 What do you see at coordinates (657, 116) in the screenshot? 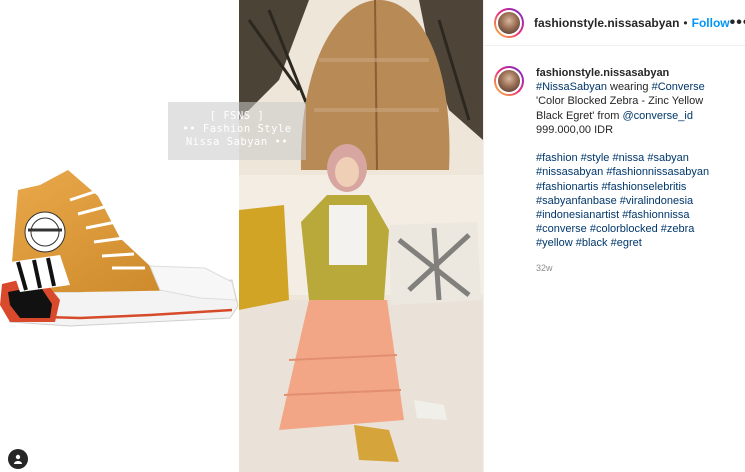
I see `mention-link: @converse_id` at bounding box center [657, 116].